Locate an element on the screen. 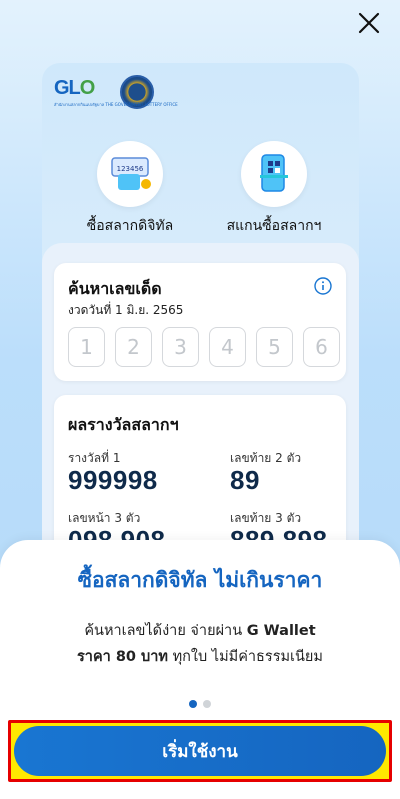 This screenshot has height=799, width=400. page-dot is located at coordinates (207, 704).